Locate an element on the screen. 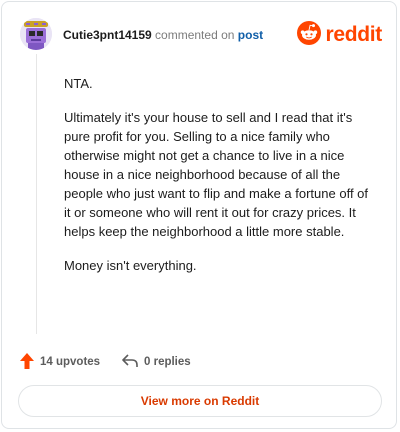  comment-paragraph: NTA. is located at coordinates (78, 83).